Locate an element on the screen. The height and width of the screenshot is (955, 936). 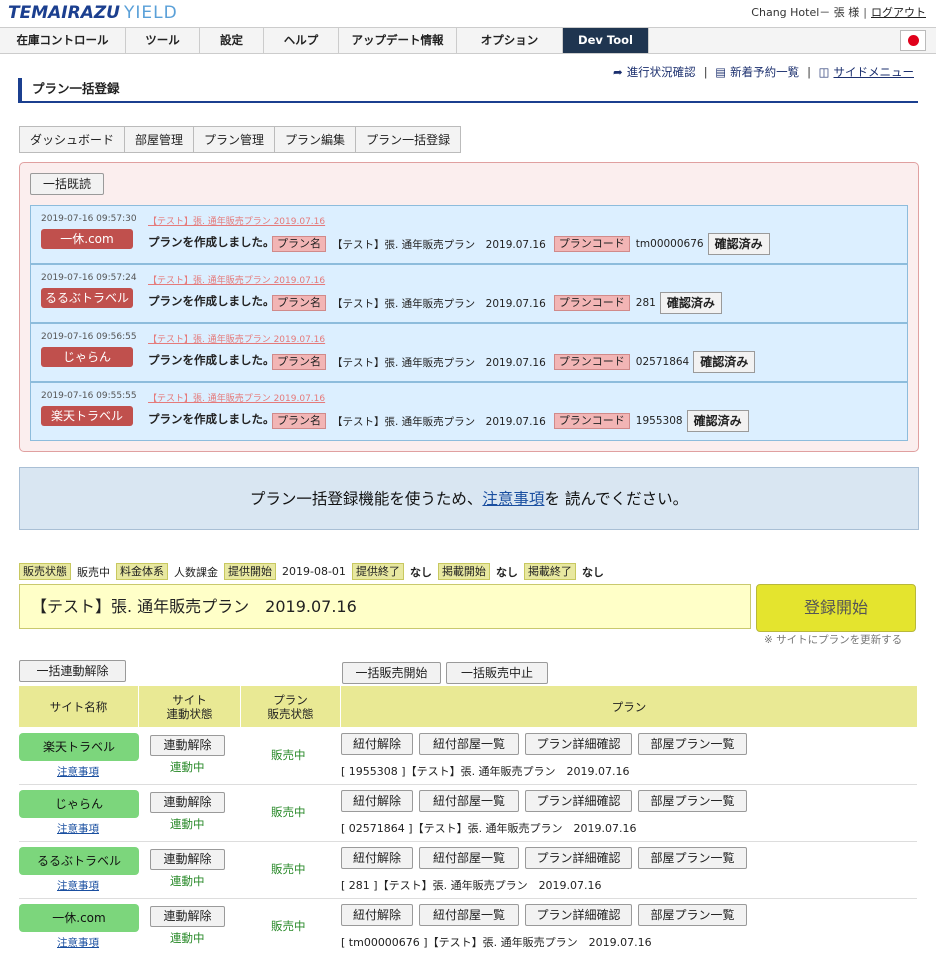
header-plan: プラン is located at coordinates (629, 706).